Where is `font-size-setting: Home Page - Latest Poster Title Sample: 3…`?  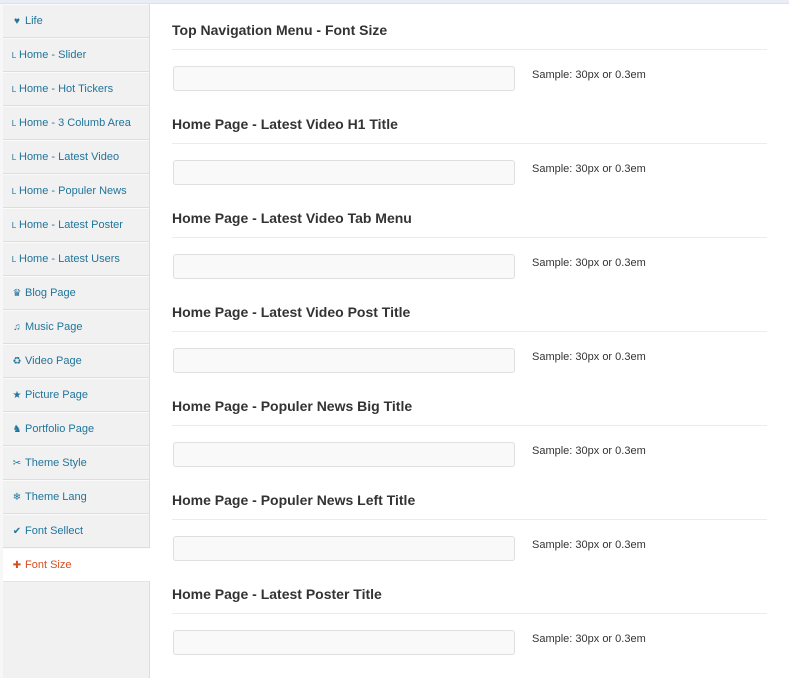
font-size-setting: Home Page - Latest Poster Title Sample: 3… is located at coordinates (469, 611).